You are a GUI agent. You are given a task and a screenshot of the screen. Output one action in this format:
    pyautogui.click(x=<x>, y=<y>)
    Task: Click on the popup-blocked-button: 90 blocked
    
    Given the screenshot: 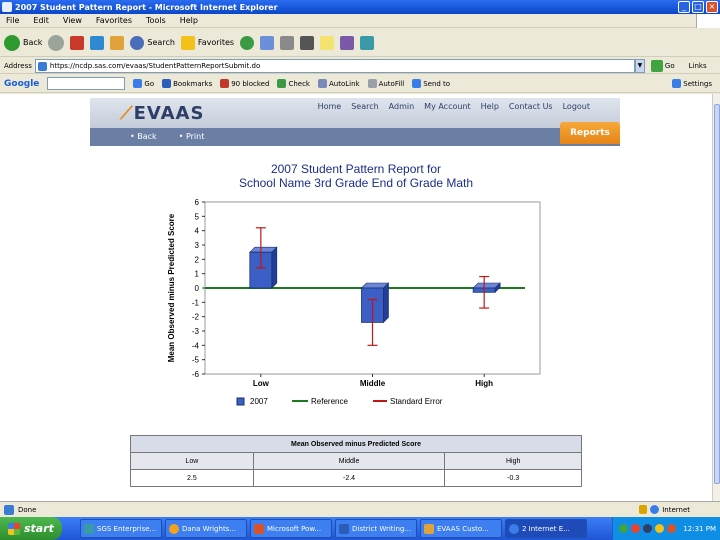 What is the action you would take?
    pyautogui.click(x=244, y=83)
    